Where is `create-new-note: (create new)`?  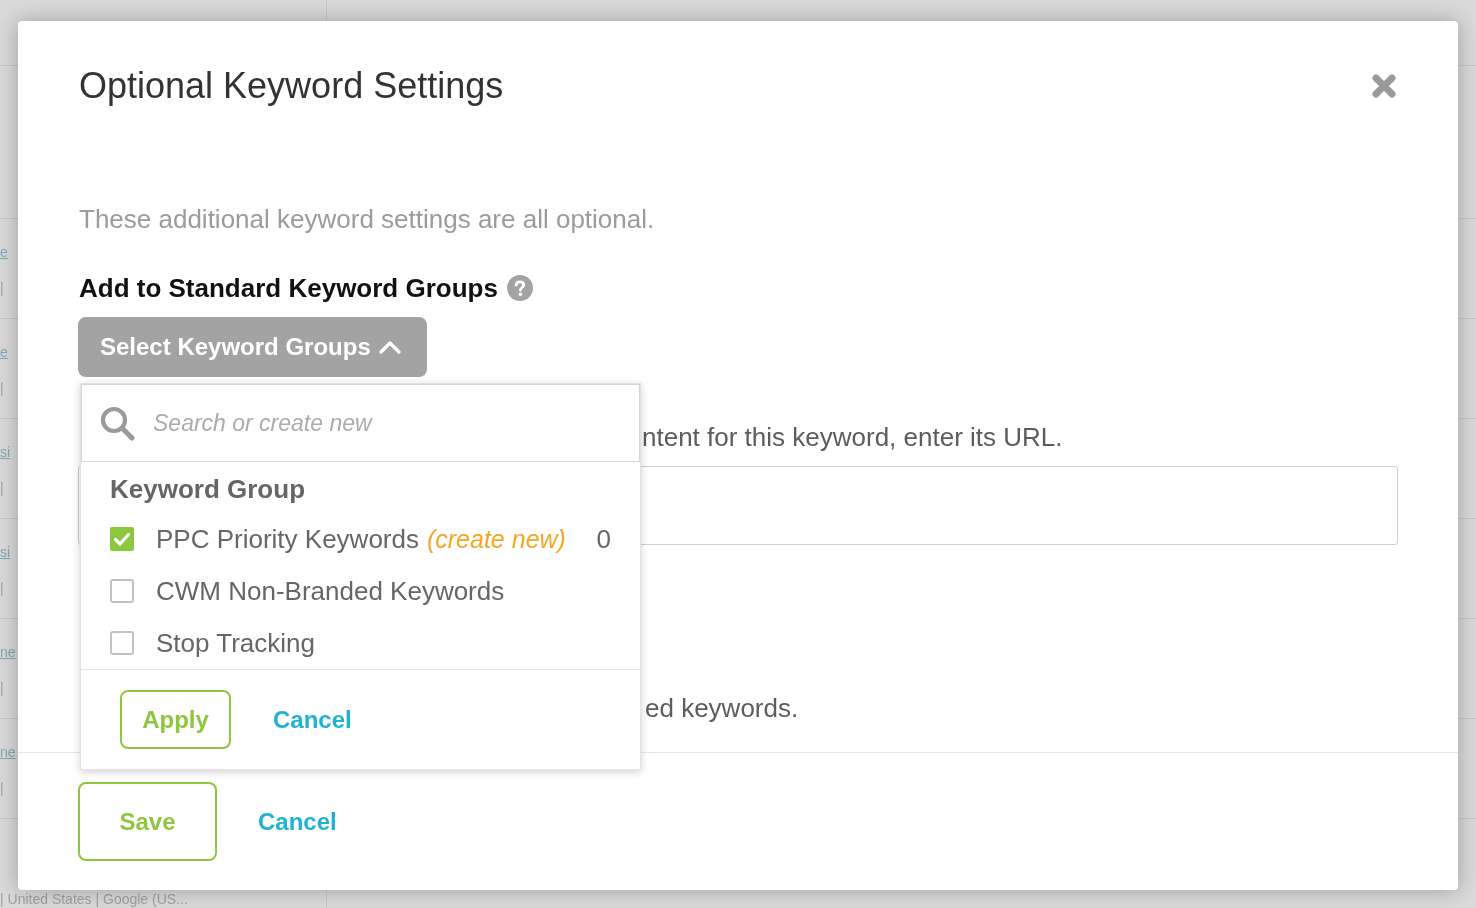 create-new-note: (create new) is located at coordinates (496, 539).